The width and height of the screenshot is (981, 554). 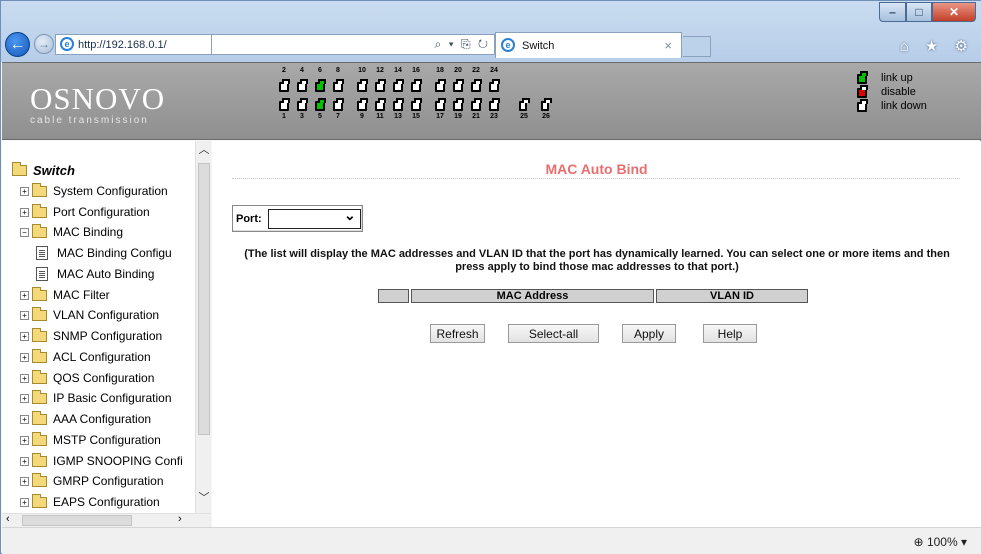 What do you see at coordinates (102, 419) in the screenshot?
I see `sidebar-item-label: AAA Configuration` at bounding box center [102, 419].